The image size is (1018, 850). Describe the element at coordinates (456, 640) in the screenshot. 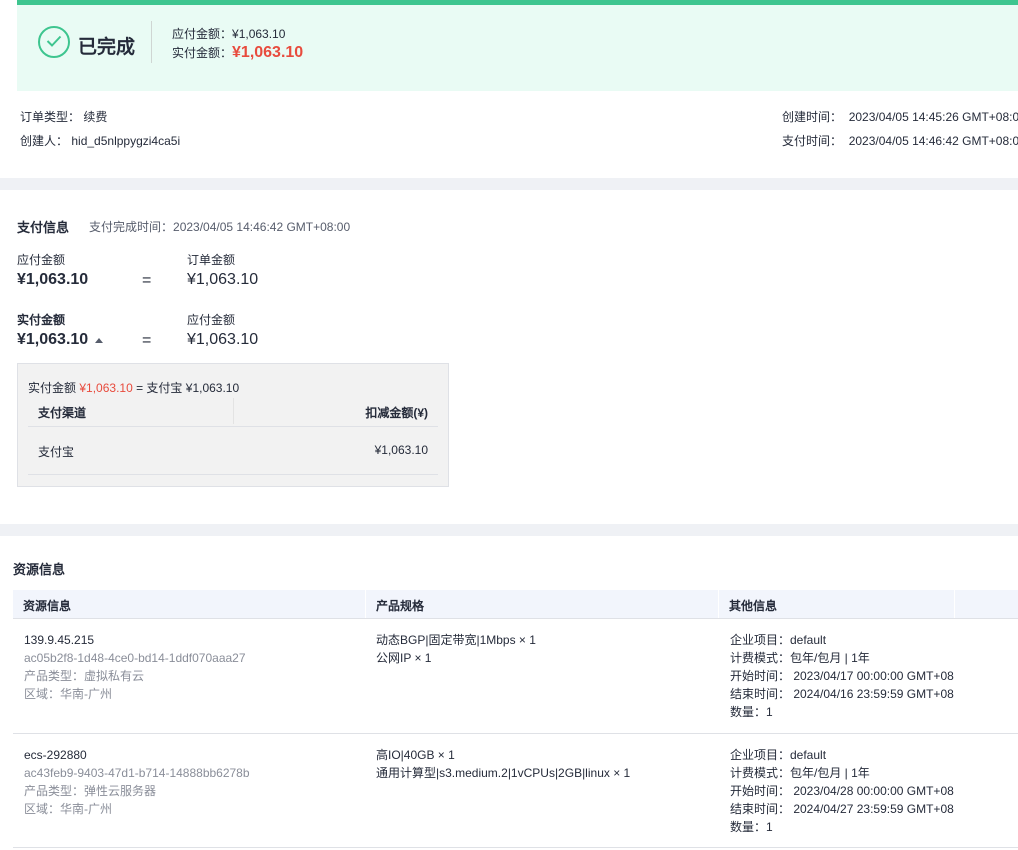

I see `spec-line: 动态BGP|固定带宽|1Mbps × 1` at that location.